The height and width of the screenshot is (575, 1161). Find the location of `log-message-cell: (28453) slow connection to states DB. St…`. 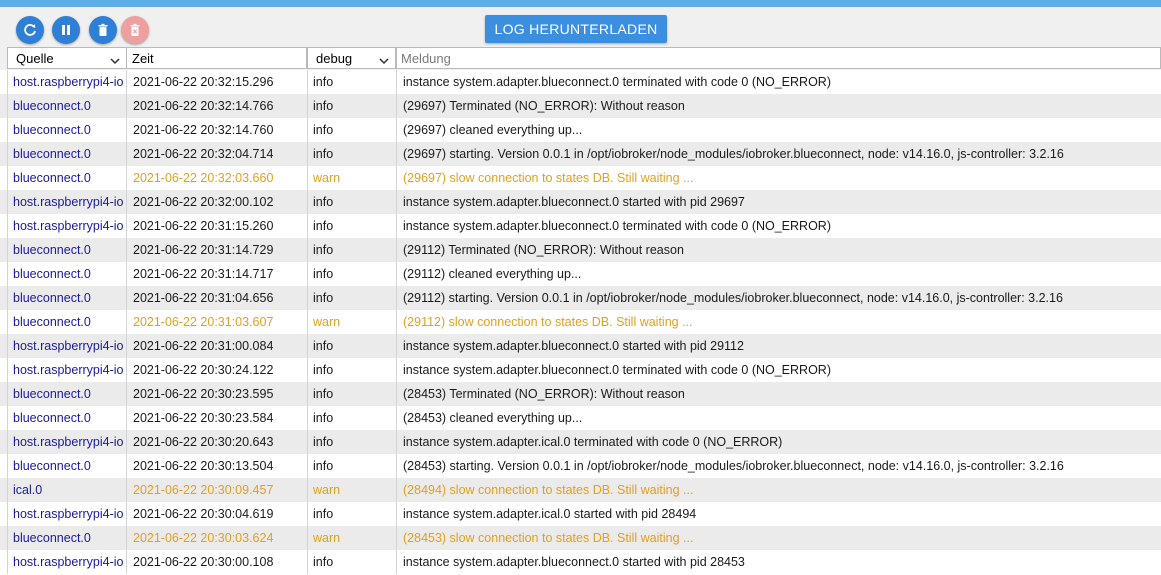

log-message-cell: (28453) slow connection to states DB. St… is located at coordinates (778, 538).